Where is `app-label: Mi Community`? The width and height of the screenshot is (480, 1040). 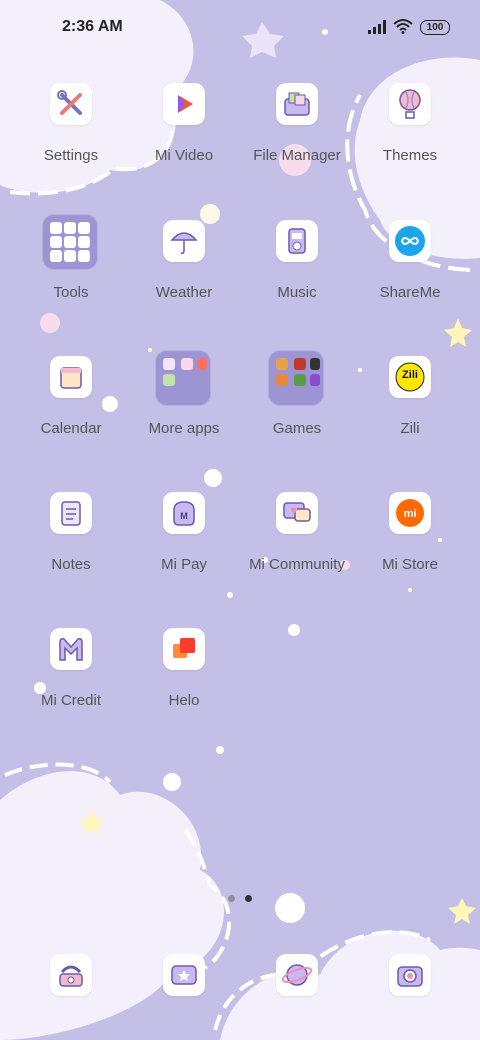 app-label: Mi Community is located at coordinates (297, 564).